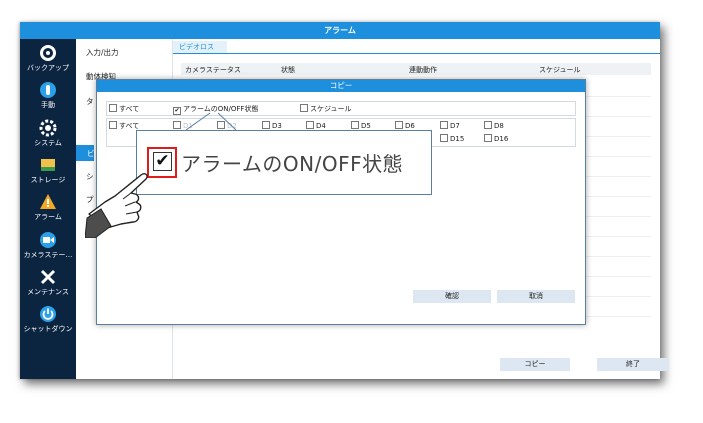 The width and height of the screenshot is (703, 423). I want to click on pointing-hand-icon, so click(116, 205).